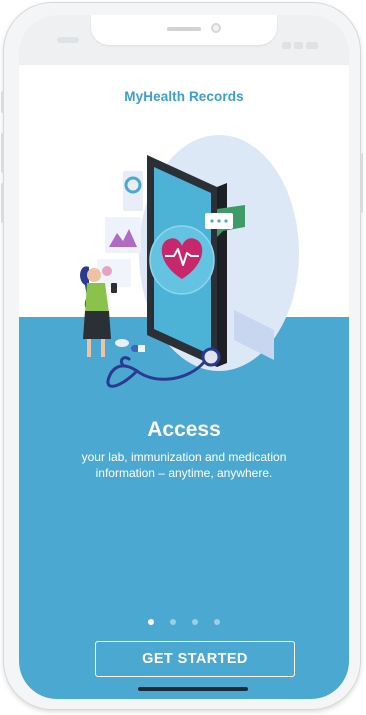 This screenshot has width=366, height=715. I want to click on get-started-button: GET STARTED, so click(195, 659).